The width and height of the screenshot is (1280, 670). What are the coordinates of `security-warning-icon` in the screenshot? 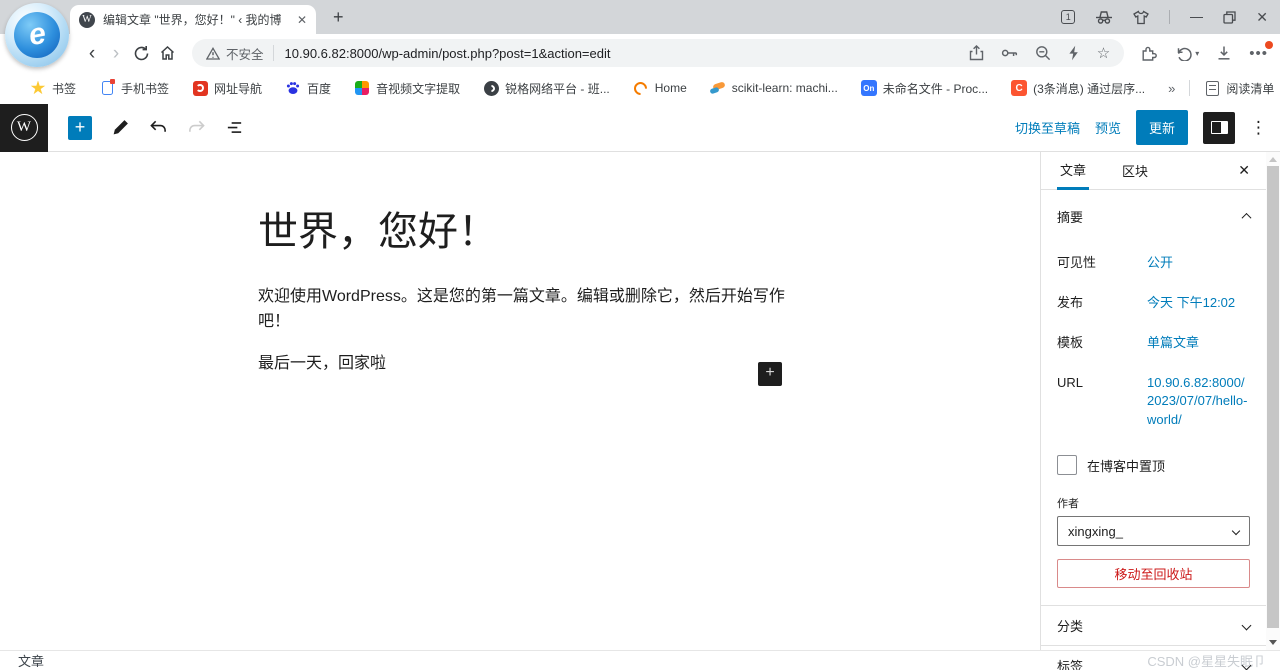 It's located at (213, 53).